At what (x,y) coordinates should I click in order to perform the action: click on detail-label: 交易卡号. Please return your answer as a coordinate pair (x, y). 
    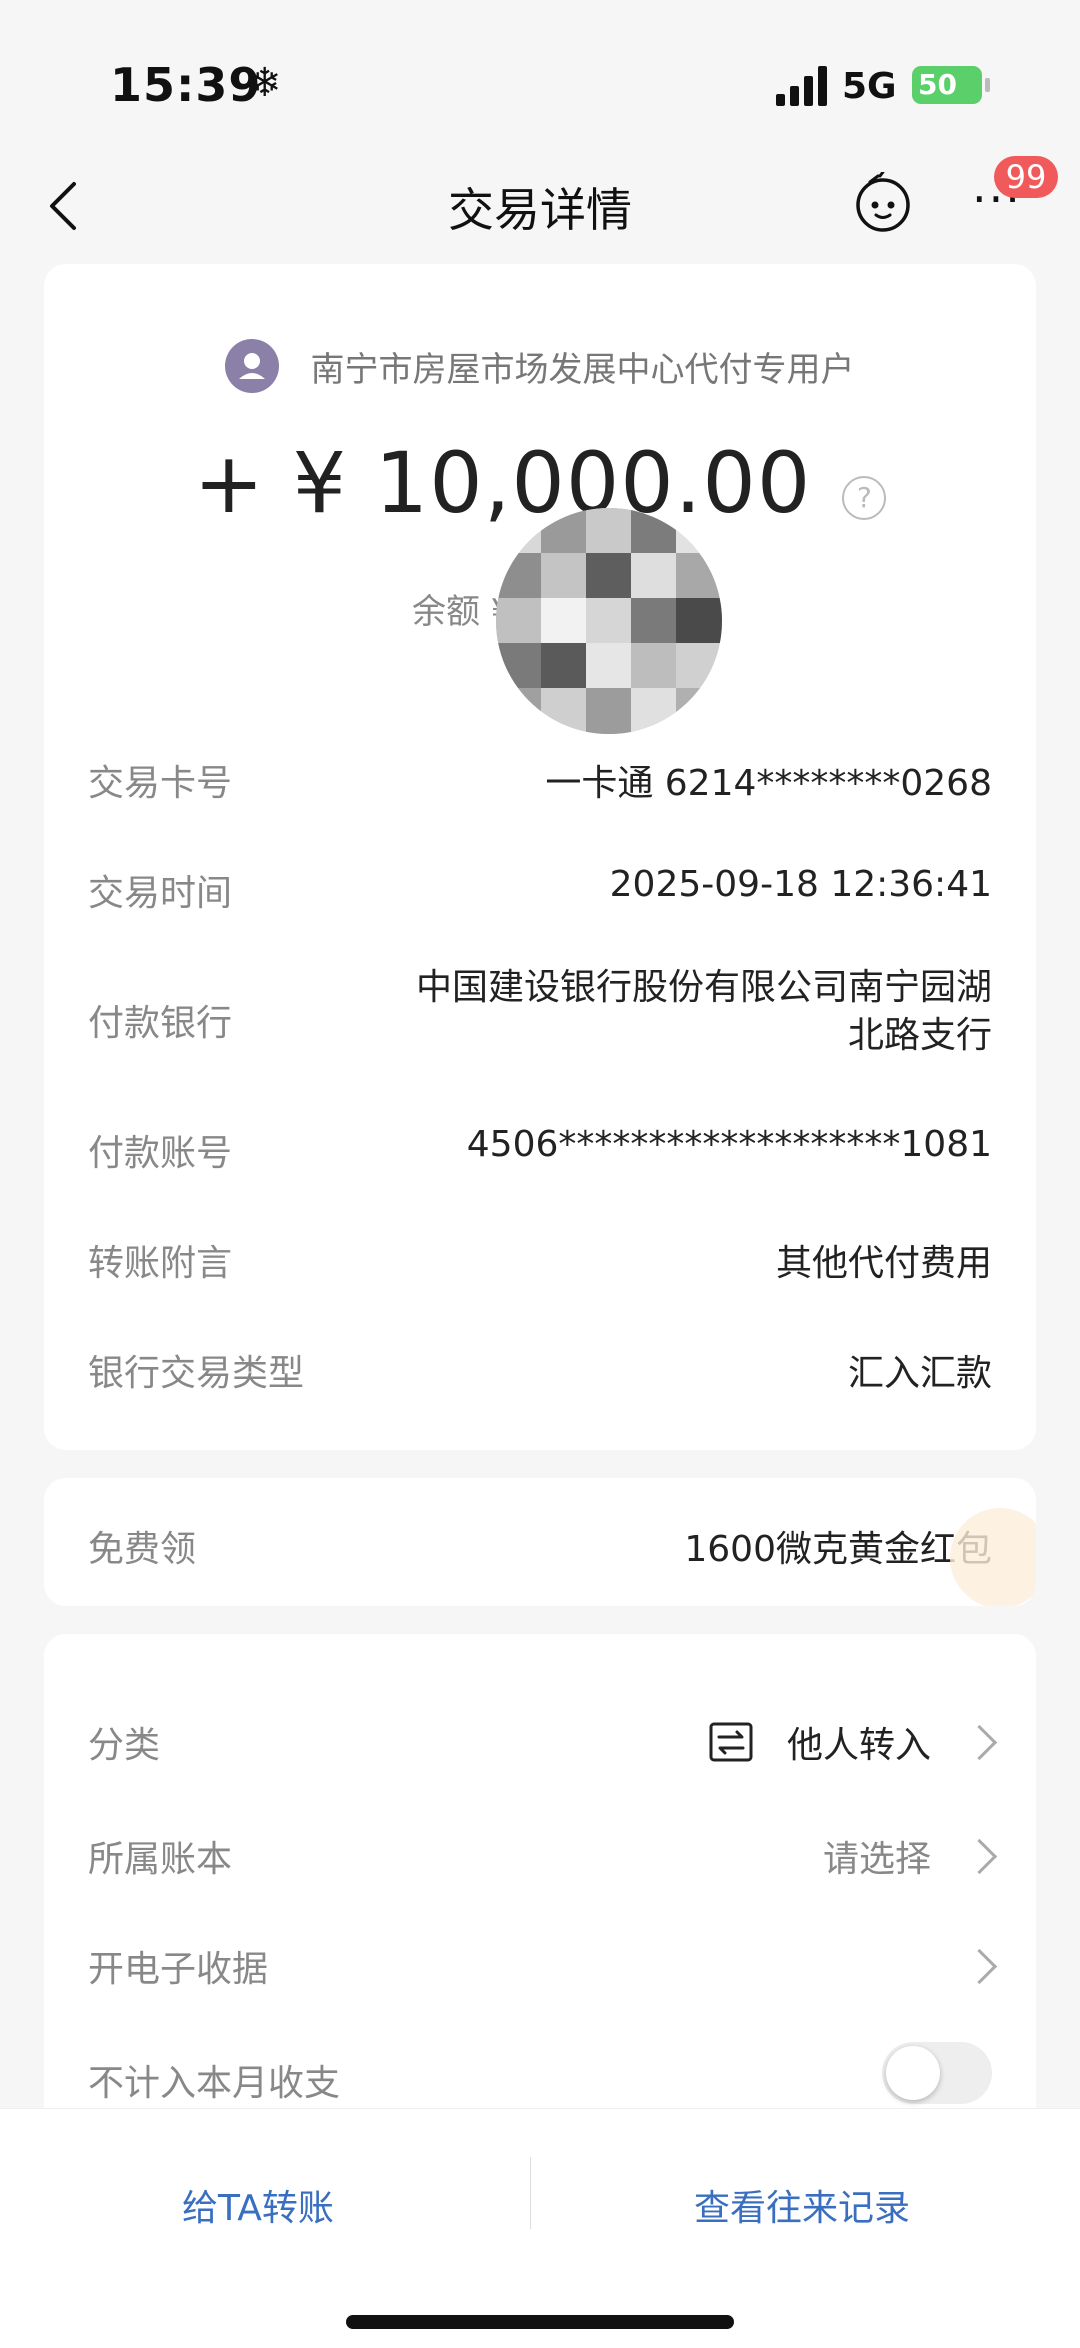
    Looking at the image, I should click on (160, 783).